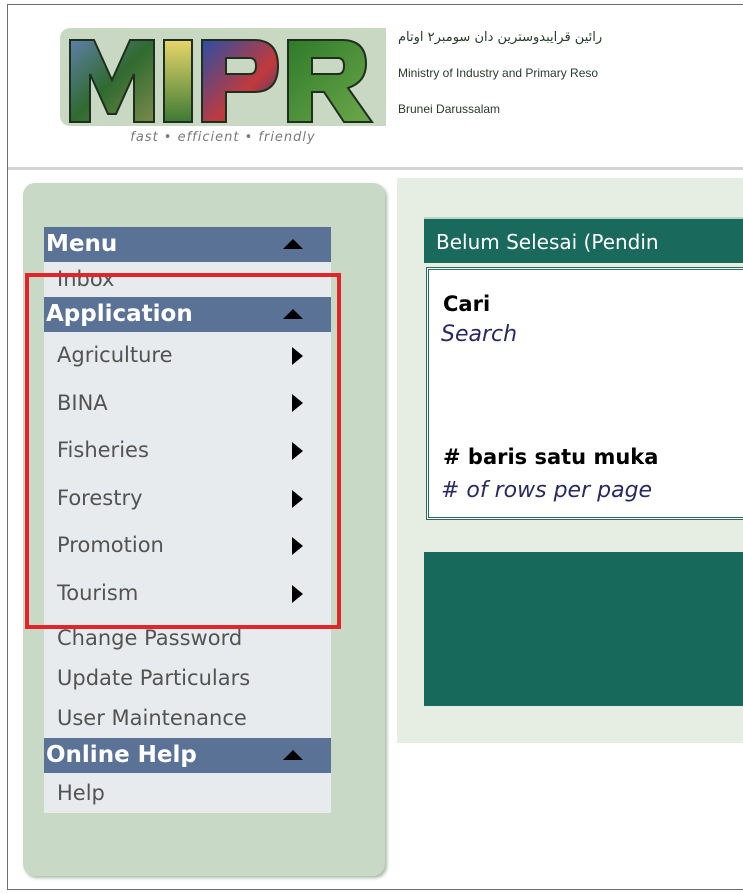  Describe the element at coordinates (187, 718) in the screenshot. I see `sidebar-item-user-maintenance: User Maintenance` at that location.